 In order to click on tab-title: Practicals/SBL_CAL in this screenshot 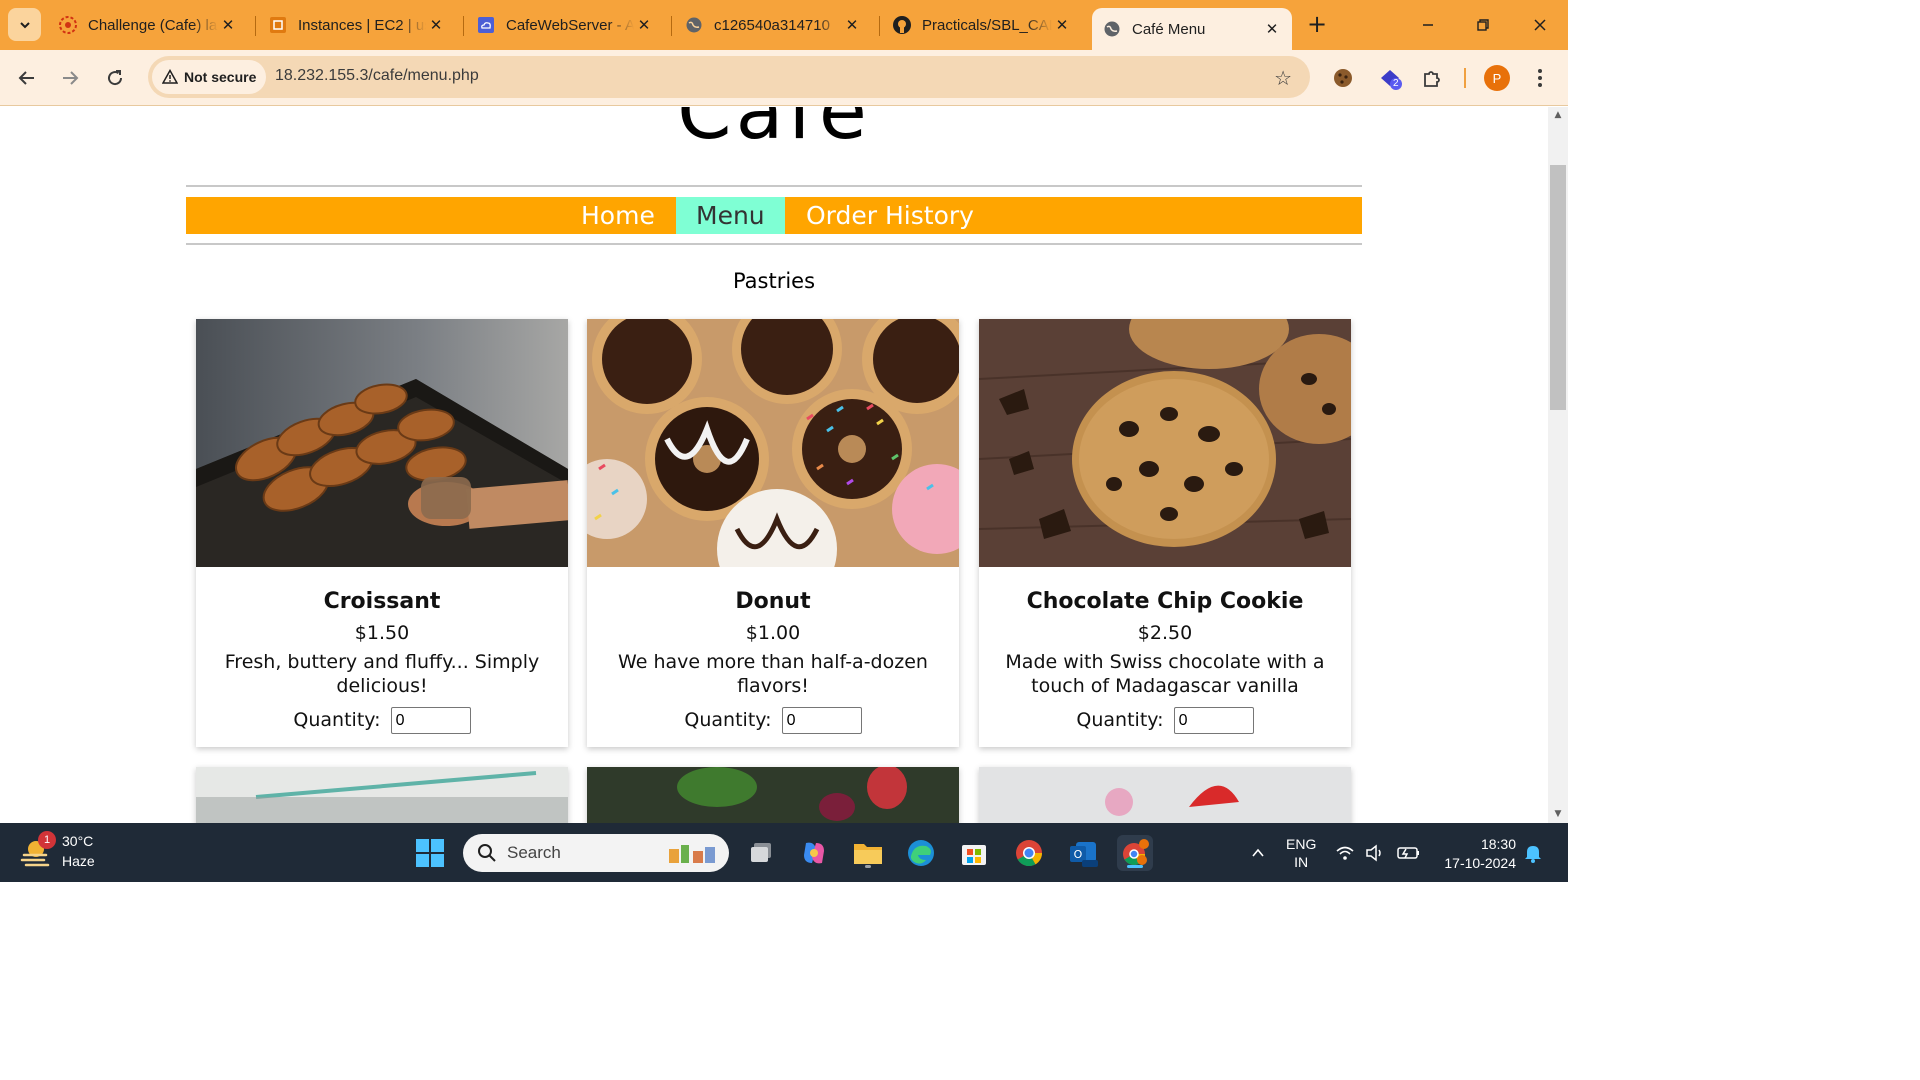, I will do `click(987, 25)`.